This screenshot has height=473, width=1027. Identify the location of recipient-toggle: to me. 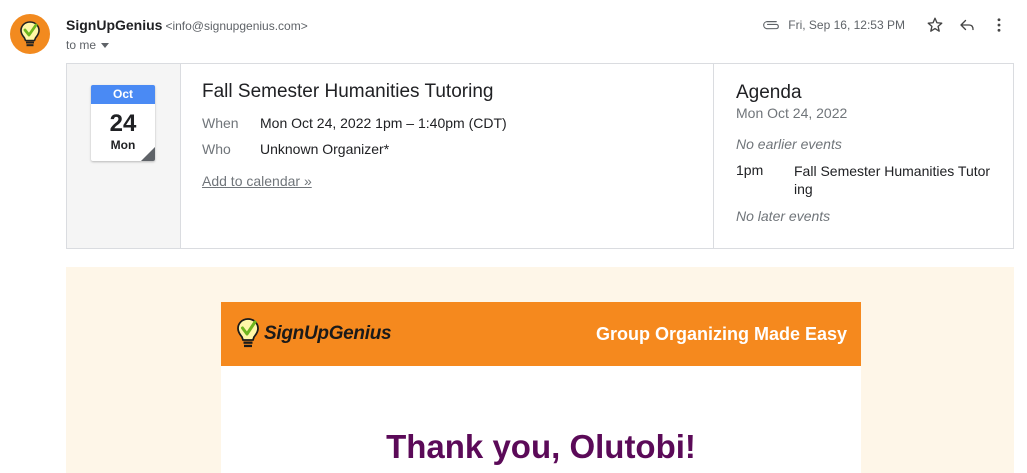
(88, 45).